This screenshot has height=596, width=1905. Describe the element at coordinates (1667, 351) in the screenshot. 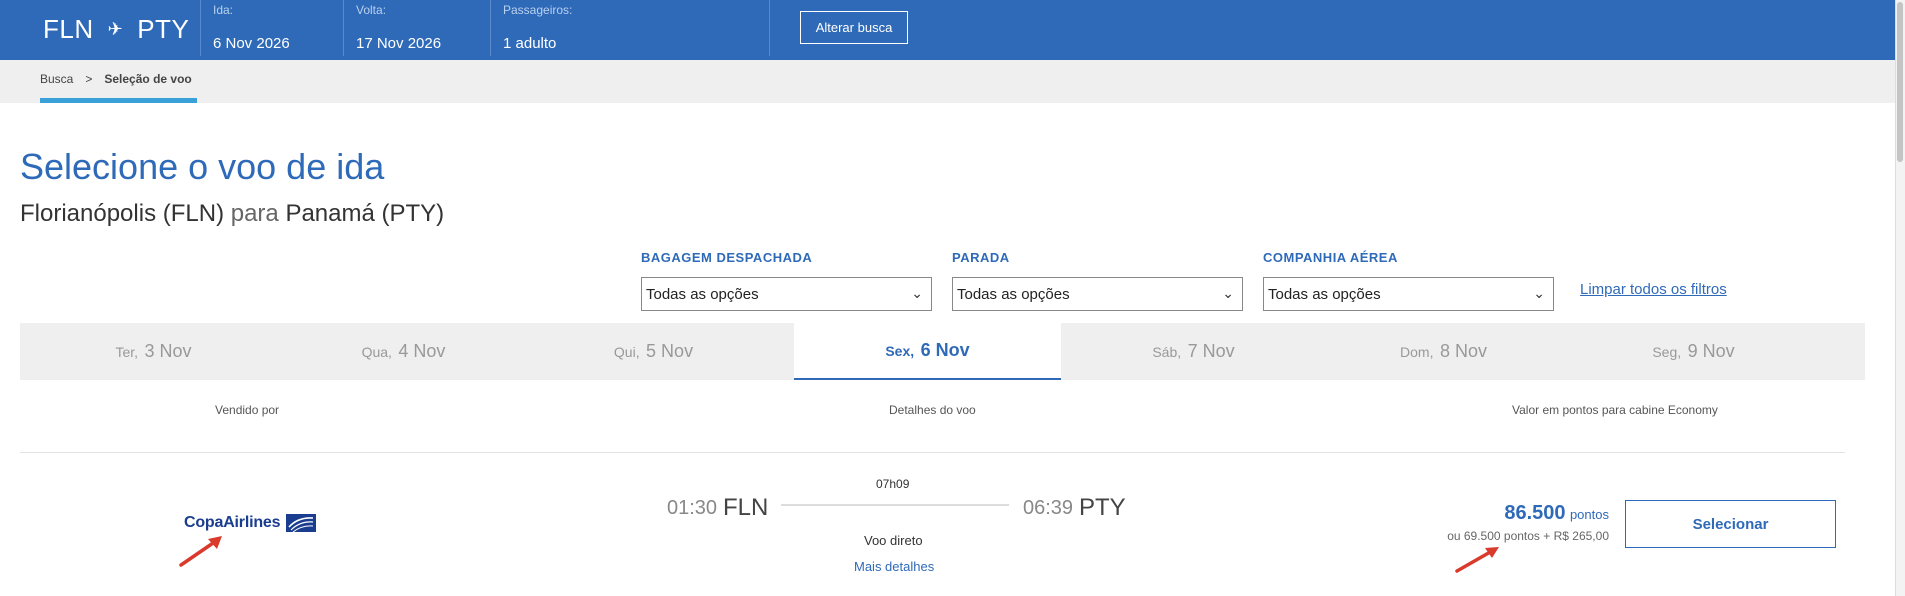

I see `date-tab-weekday: Seg,` at that location.